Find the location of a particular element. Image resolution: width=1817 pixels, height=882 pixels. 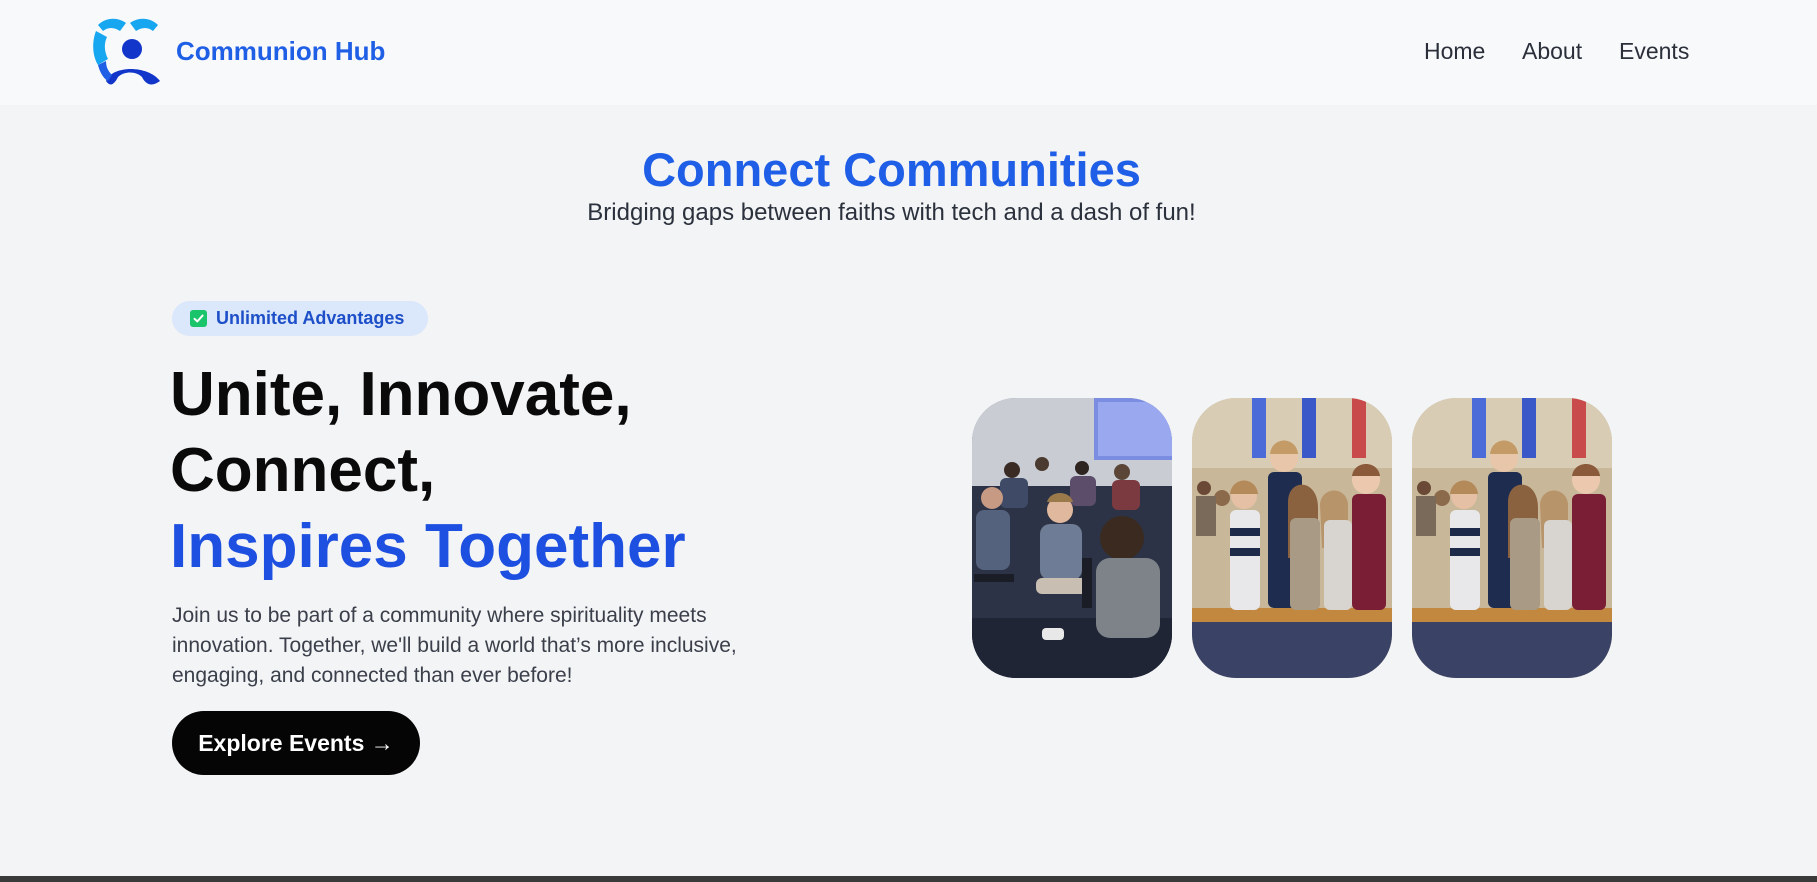

hero-title: Connect Communities is located at coordinates (891, 169).